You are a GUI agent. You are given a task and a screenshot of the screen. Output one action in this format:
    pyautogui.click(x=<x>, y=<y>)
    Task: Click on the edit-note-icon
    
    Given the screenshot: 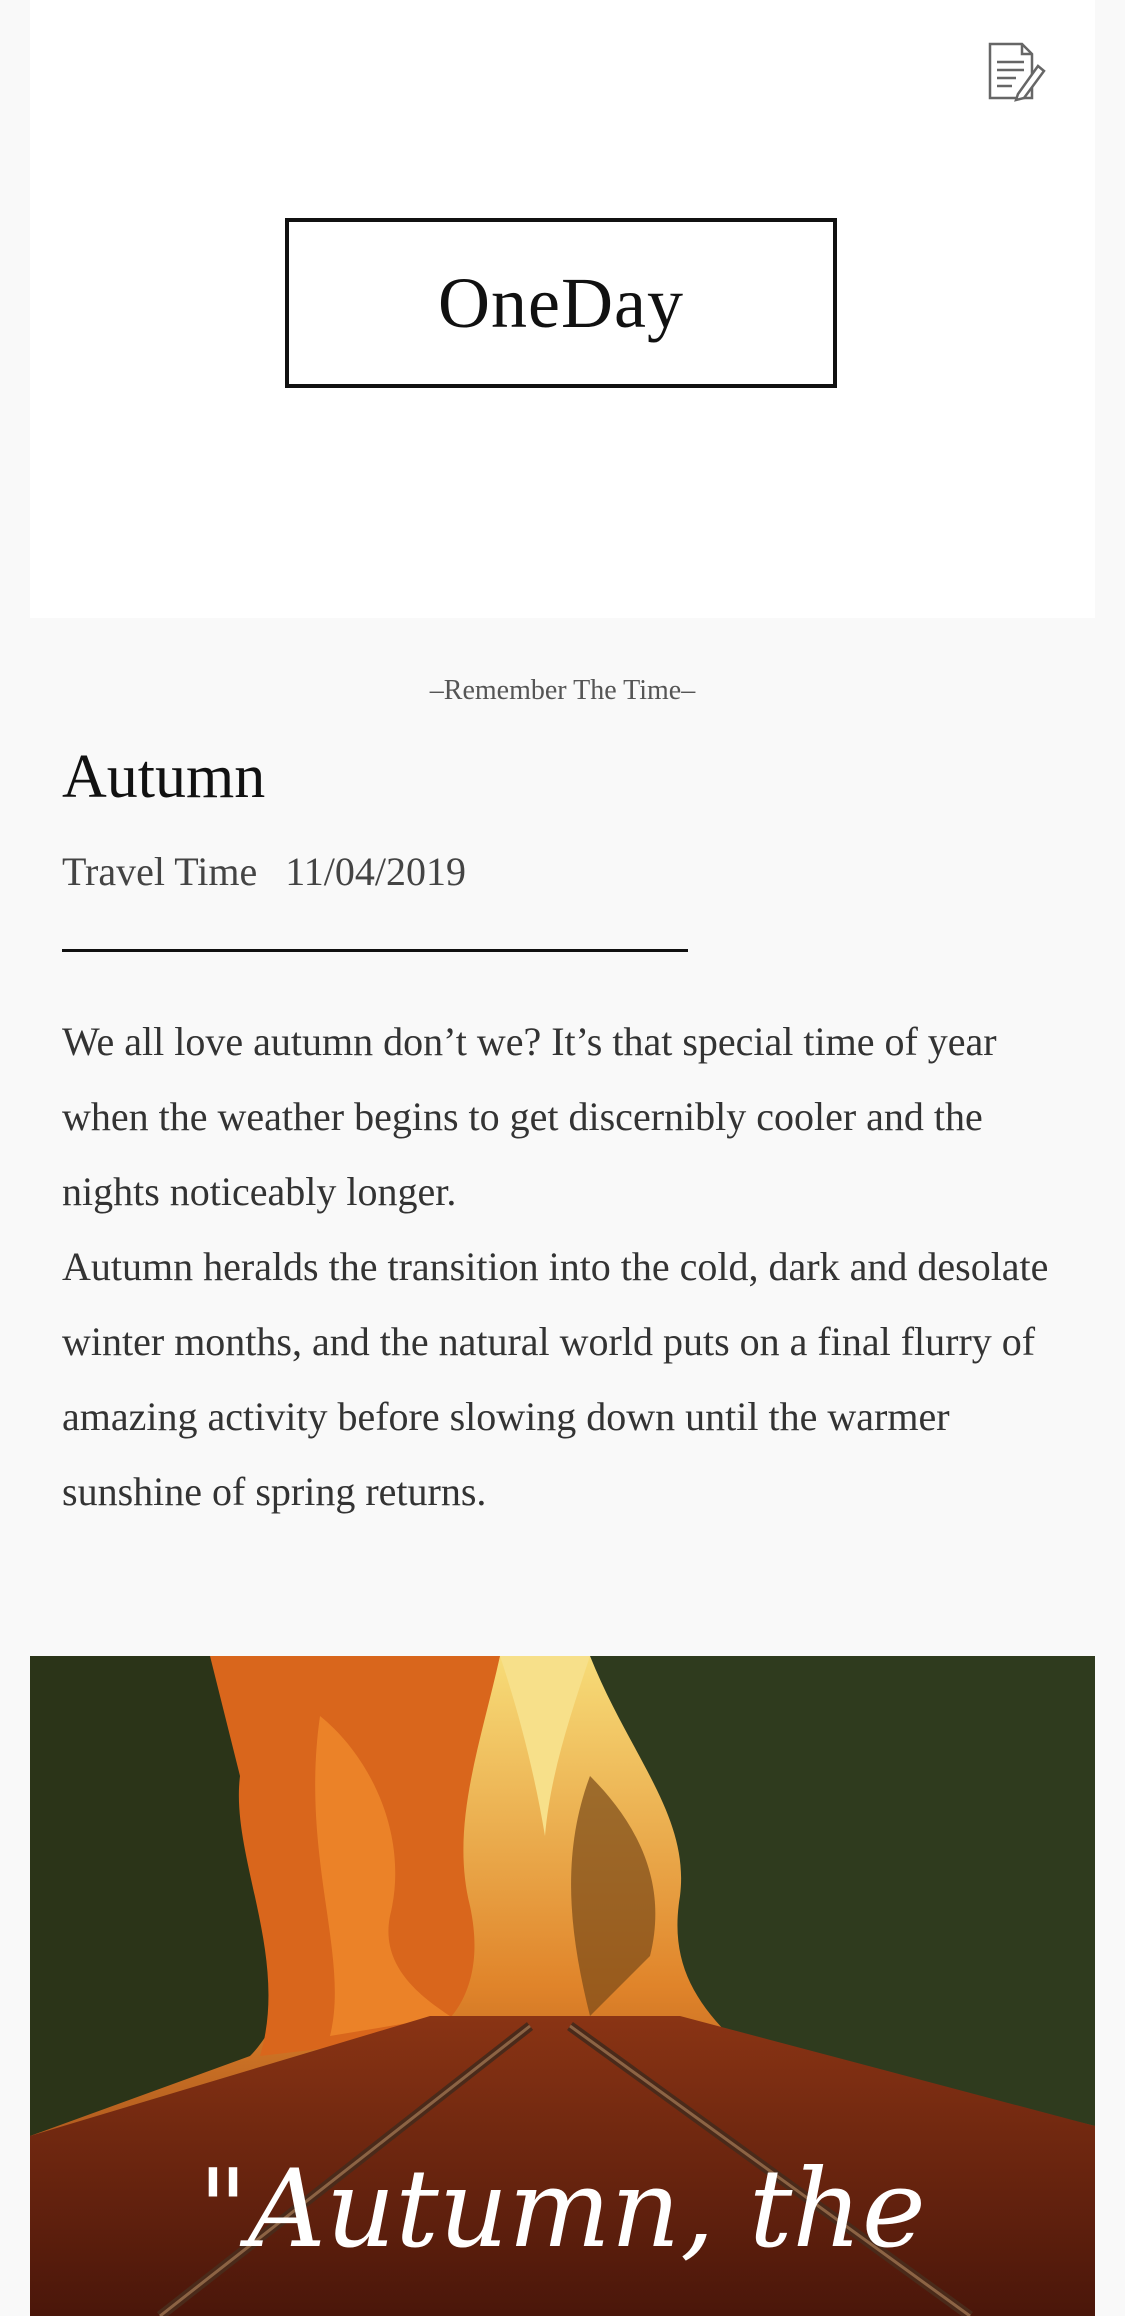 What is the action you would take?
    pyautogui.click(x=1017, y=72)
    